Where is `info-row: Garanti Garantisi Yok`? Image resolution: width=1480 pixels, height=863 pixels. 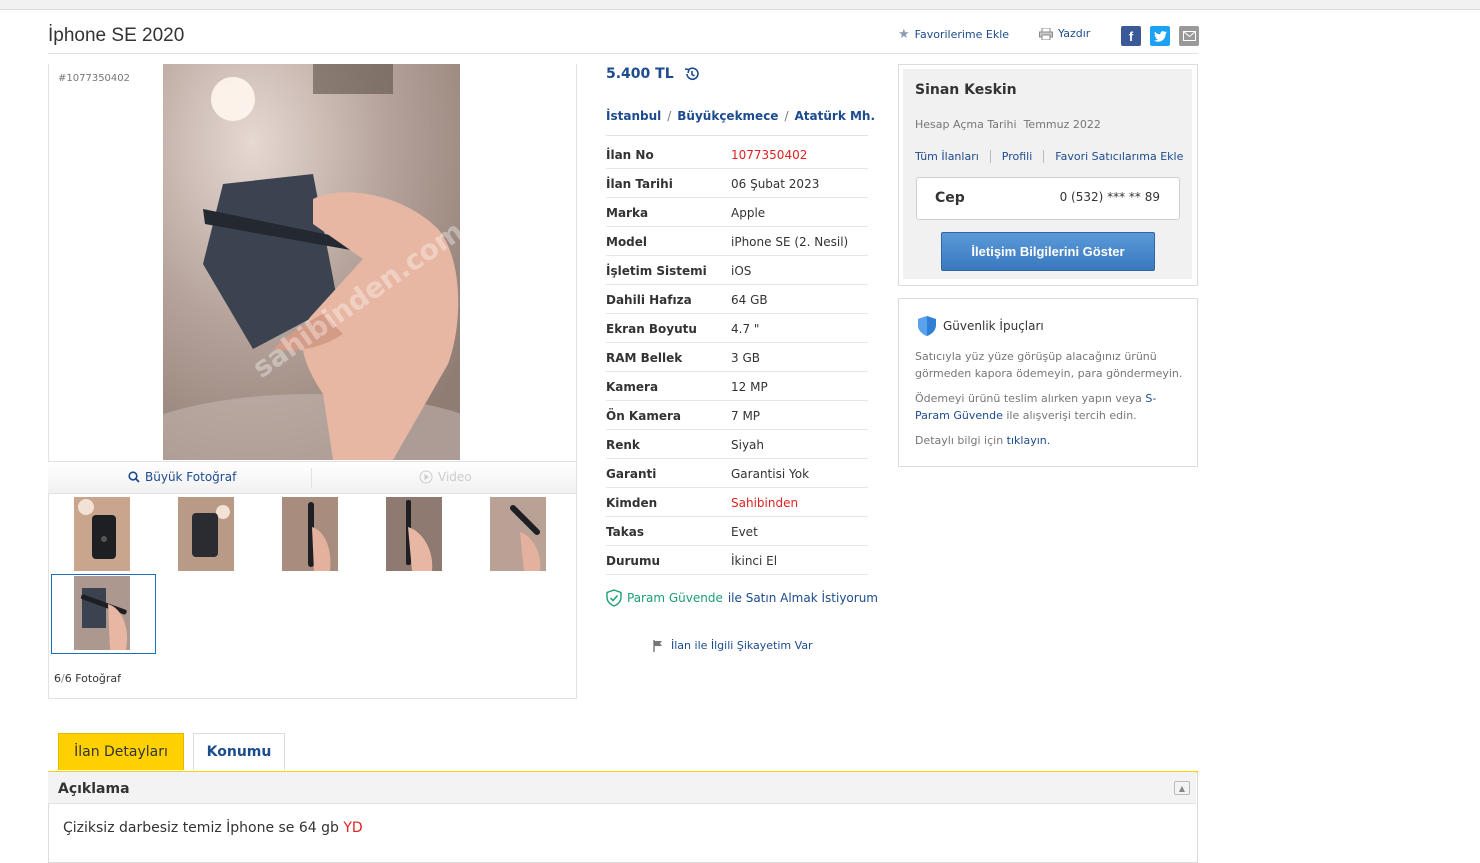 info-row: Garanti Garantisi Yok is located at coordinates (737, 473).